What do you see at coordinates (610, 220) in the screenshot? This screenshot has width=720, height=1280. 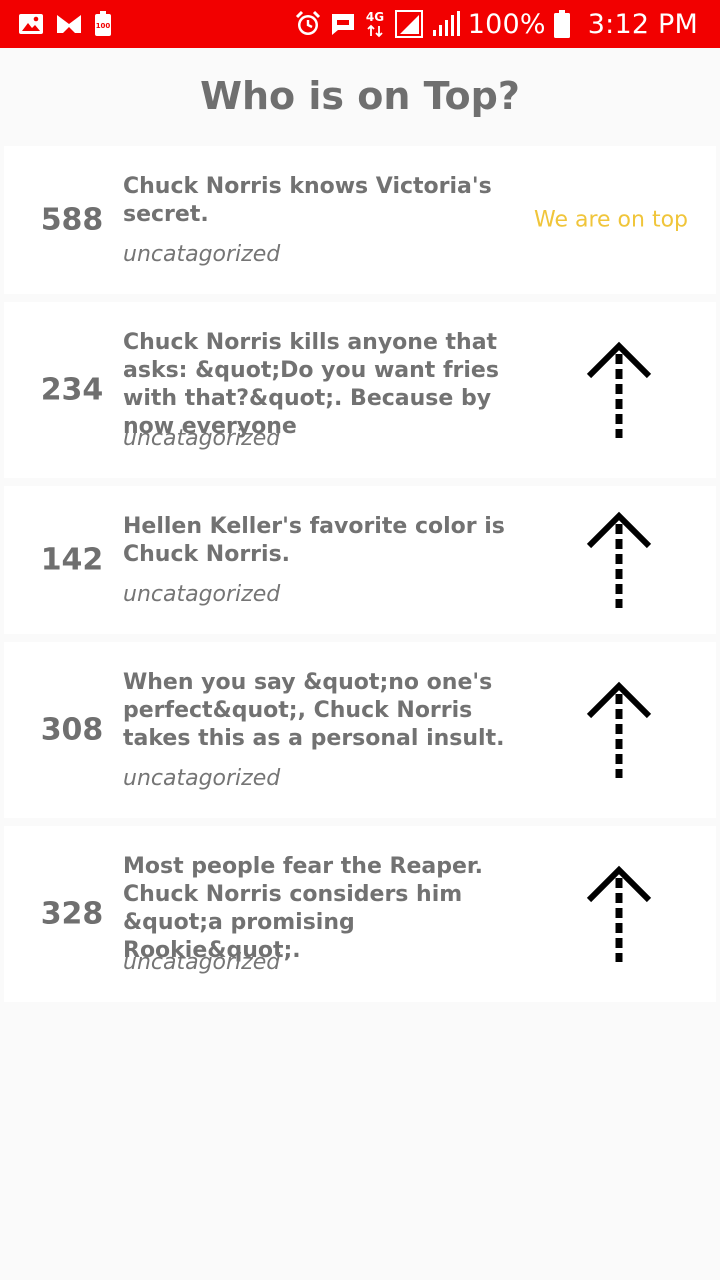 I see `on-top-label: We are on top` at bounding box center [610, 220].